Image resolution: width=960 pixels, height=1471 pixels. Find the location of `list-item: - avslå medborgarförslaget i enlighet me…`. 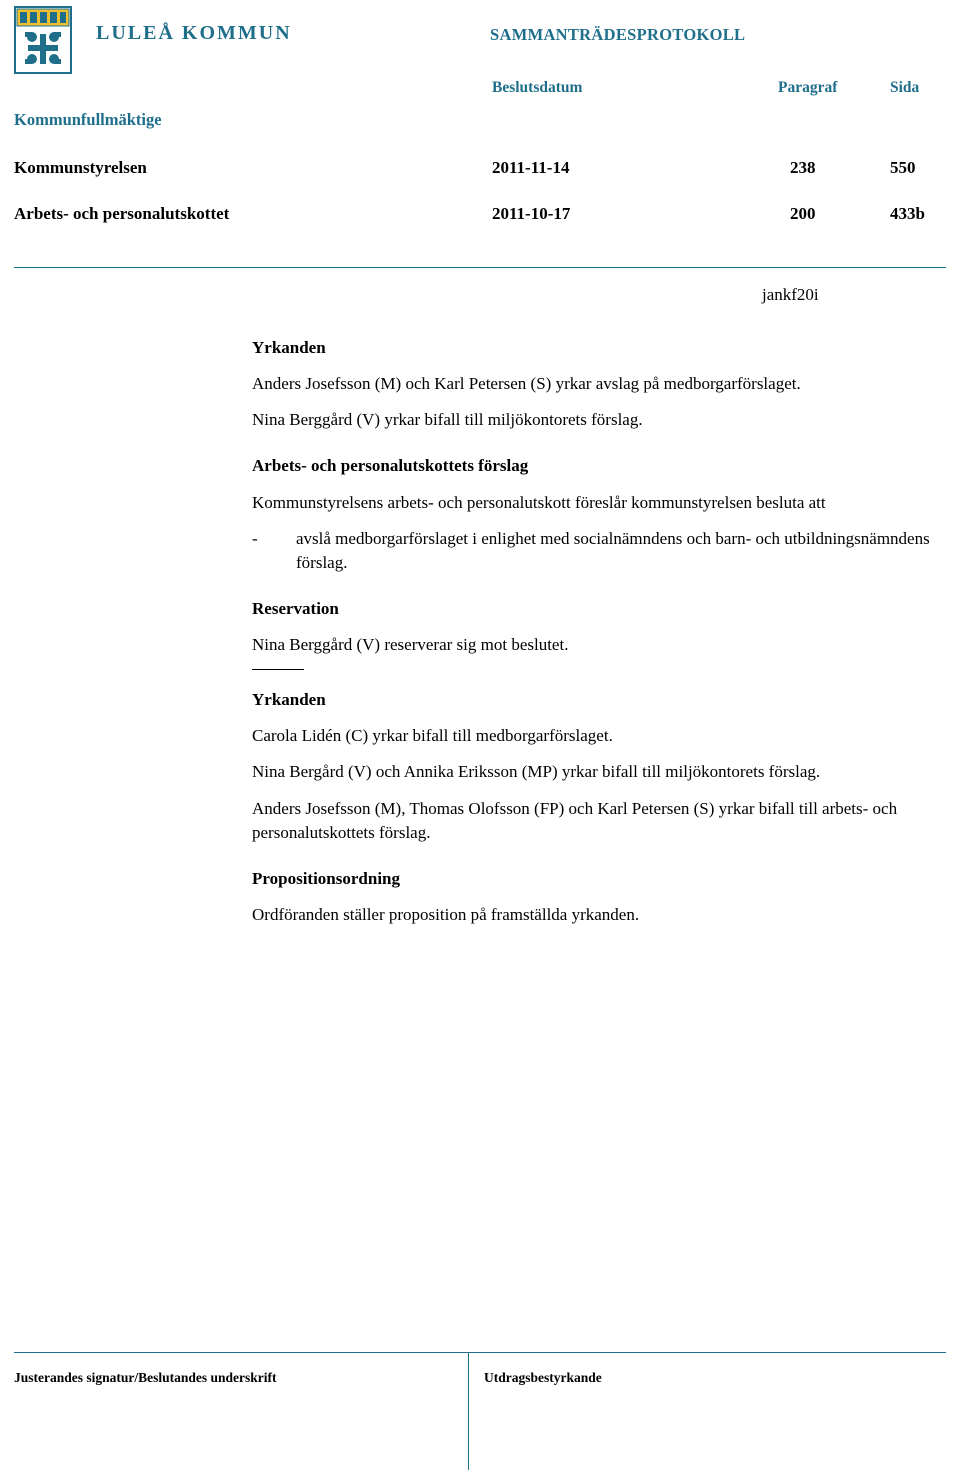

list-item: - avslå medborgarförslaget i enlighet me… is located at coordinates (602, 551).